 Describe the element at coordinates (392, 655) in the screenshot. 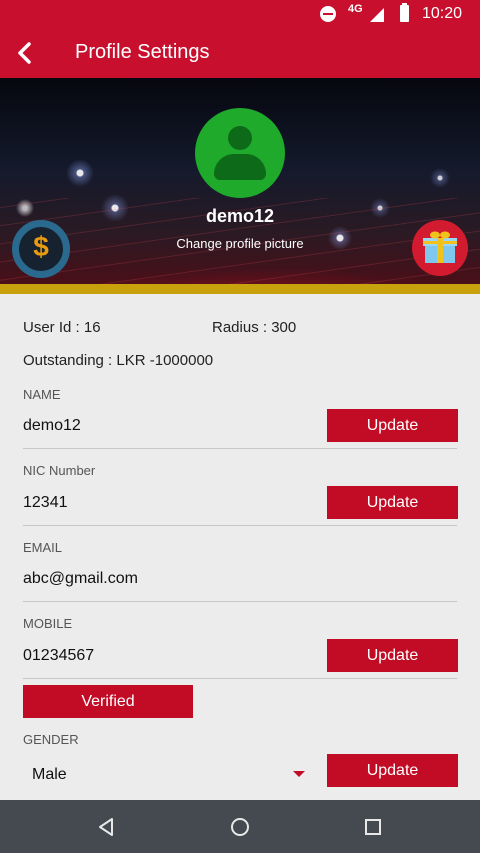

I see `update-mobile-button: Update` at that location.